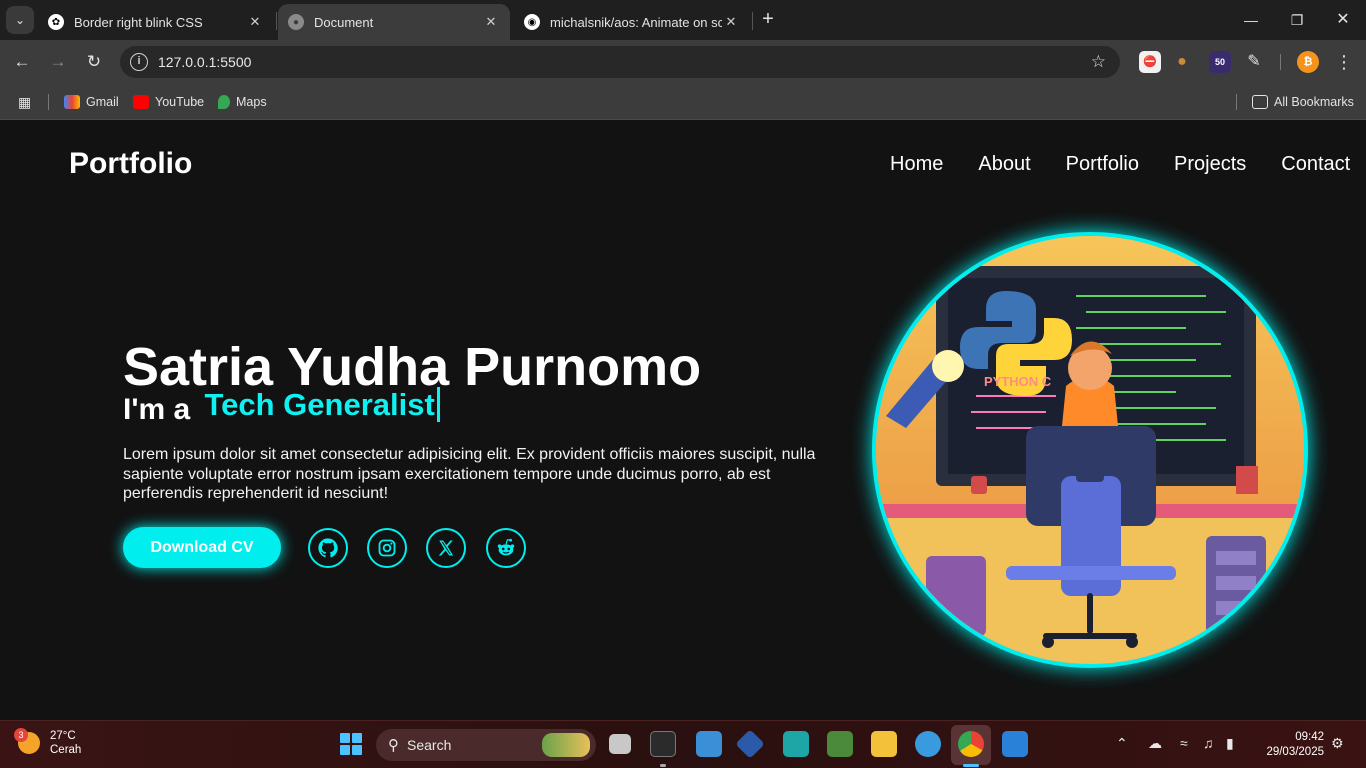 The image size is (1366, 768). Describe the element at coordinates (916, 164) in the screenshot. I see `nav-home: Home` at that location.